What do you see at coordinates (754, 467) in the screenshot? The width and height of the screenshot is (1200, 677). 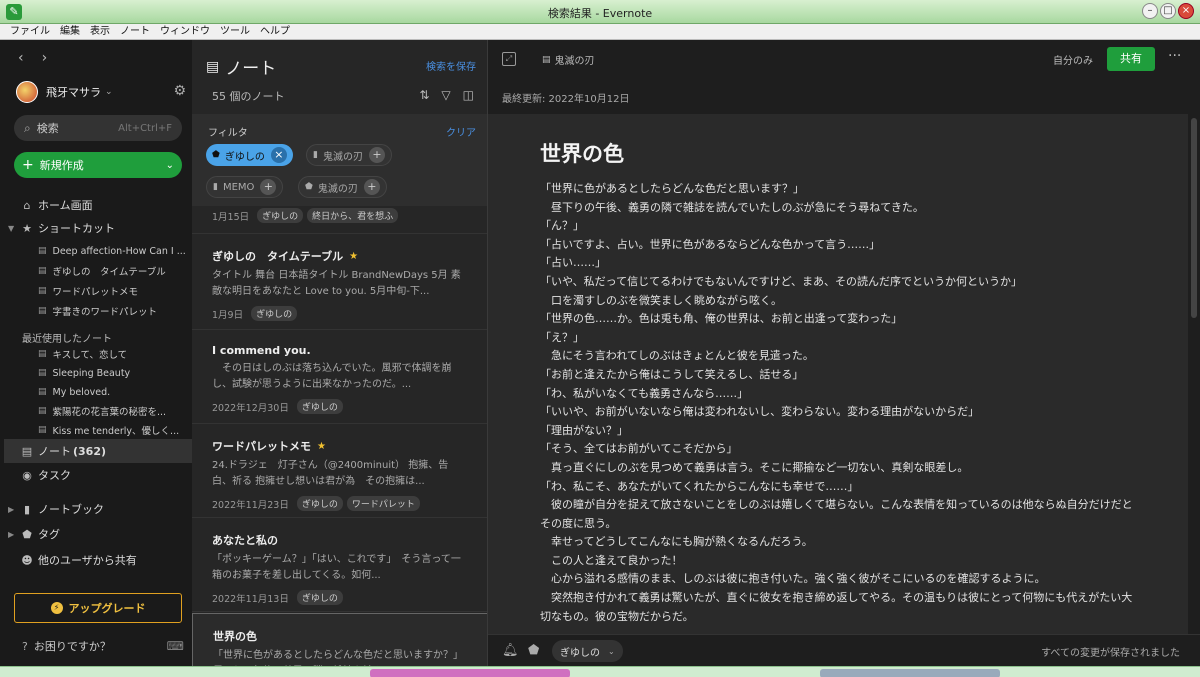 I see `paragraph: 真っ直ぐにしのぶを見つめて義勇は言う。そこに揶揄など一切ない、真剣な眼差し。` at bounding box center [754, 467].